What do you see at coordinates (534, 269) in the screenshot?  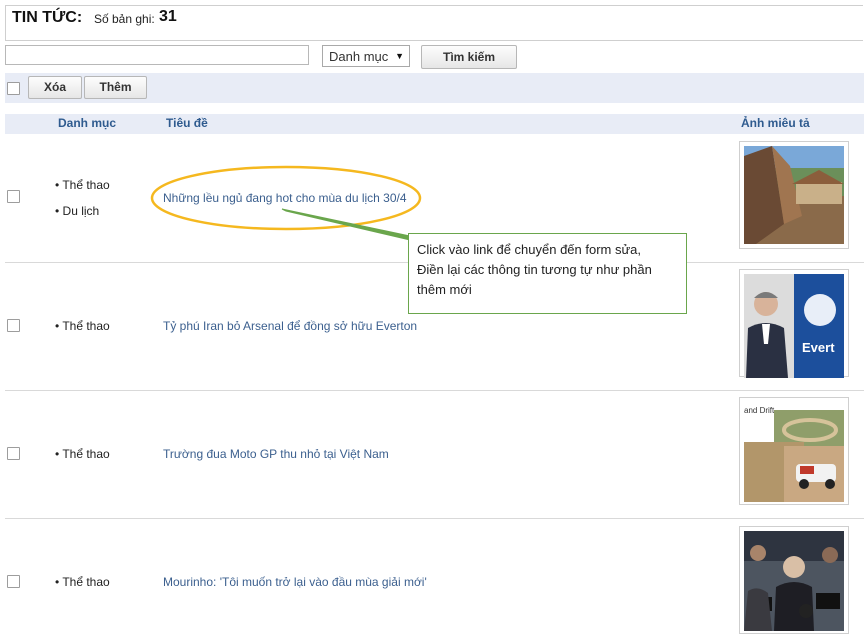 I see `callout-line: Điền lại các thông tin tương tự như phần` at bounding box center [534, 269].